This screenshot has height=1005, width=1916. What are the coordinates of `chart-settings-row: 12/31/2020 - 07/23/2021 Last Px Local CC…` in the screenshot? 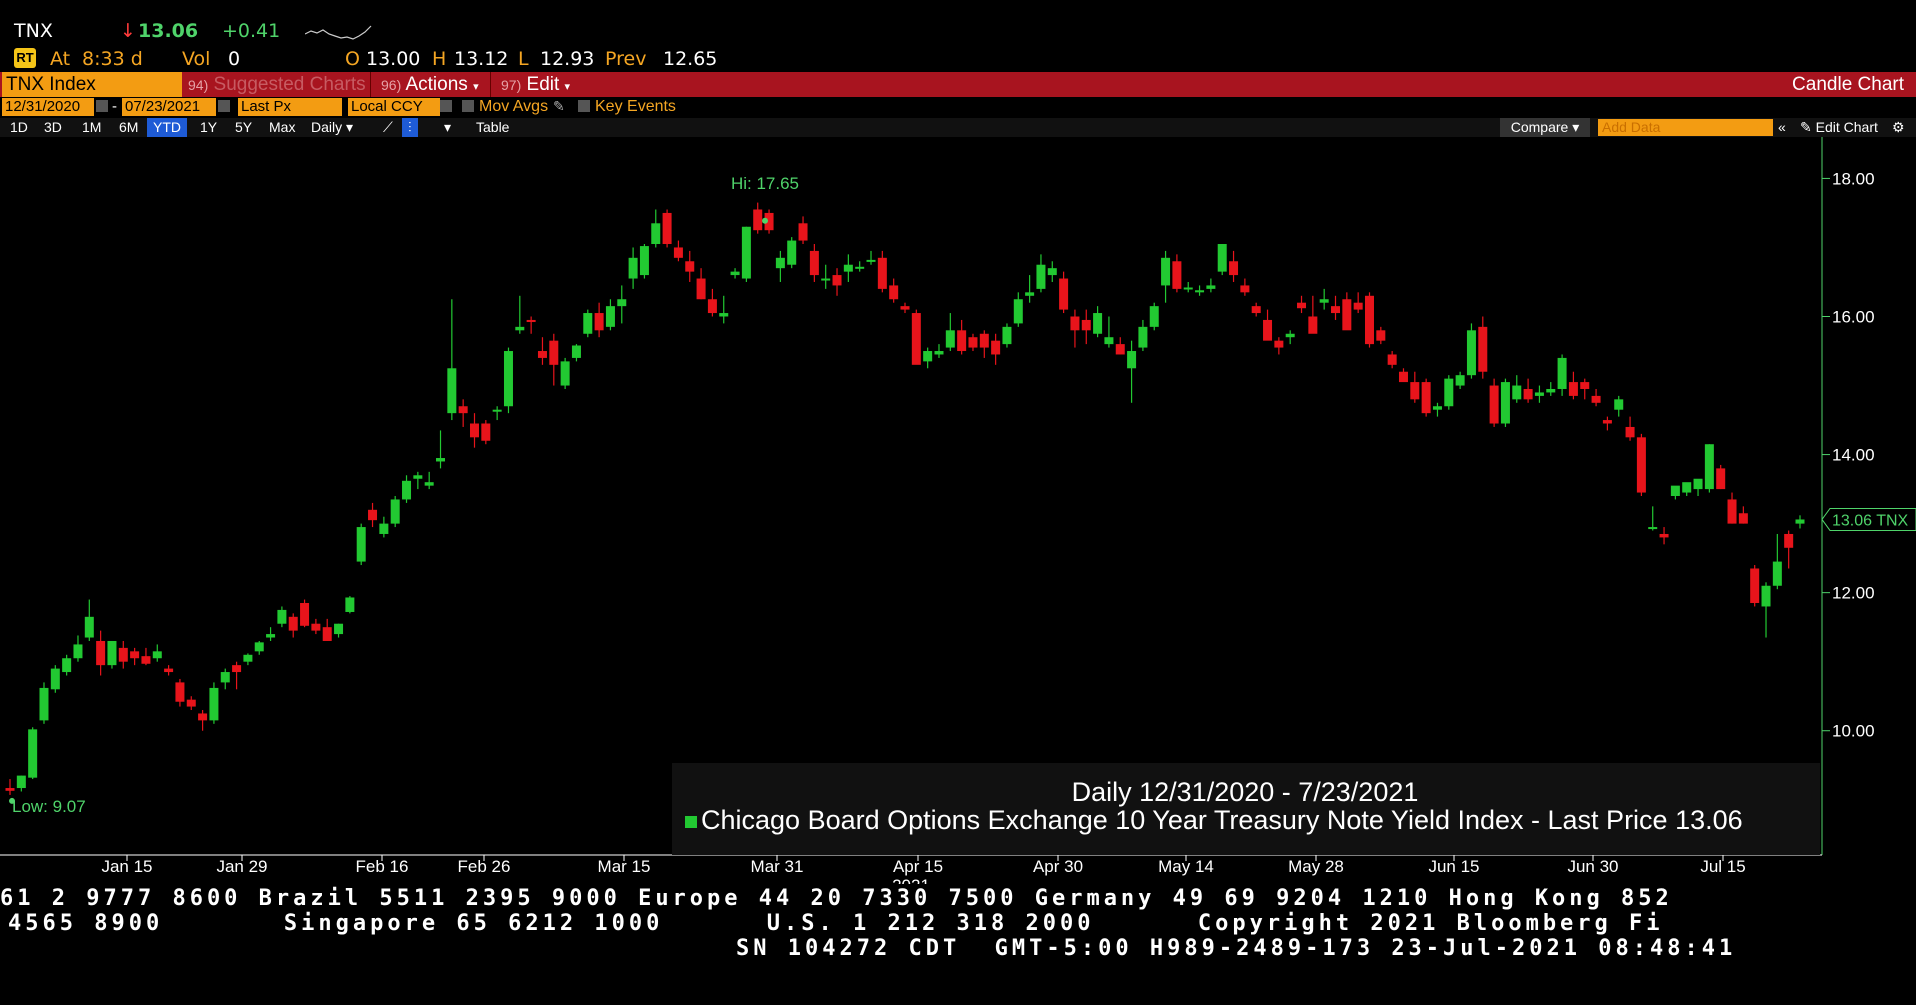 It's located at (958, 108).